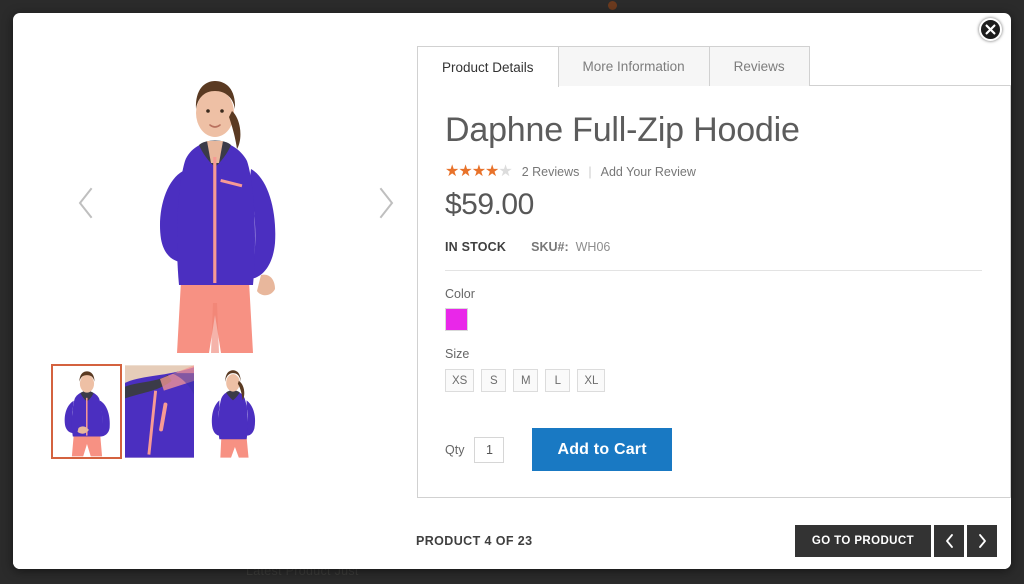  What do you see at coordinates (455, 449) in the screenshot?
I see `qty-label: Qty` at bounding box center [455, 449].